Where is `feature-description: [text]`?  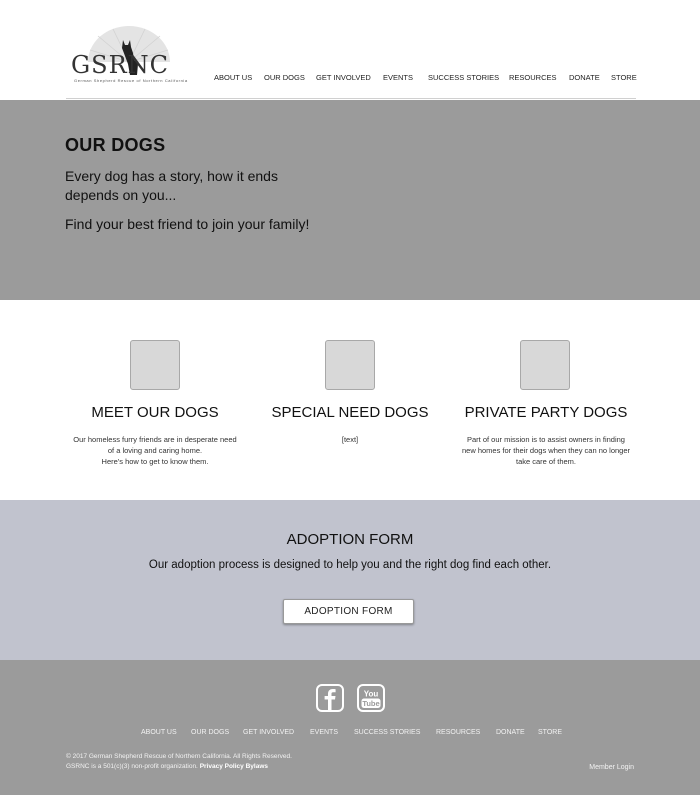 feature-description: [text] is located at coordinates (350, 439).